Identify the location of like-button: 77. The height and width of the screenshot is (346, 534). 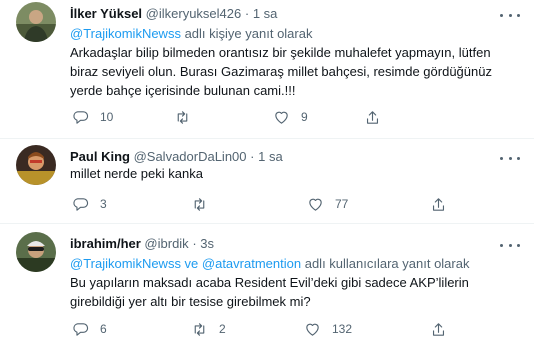
(327, 204).